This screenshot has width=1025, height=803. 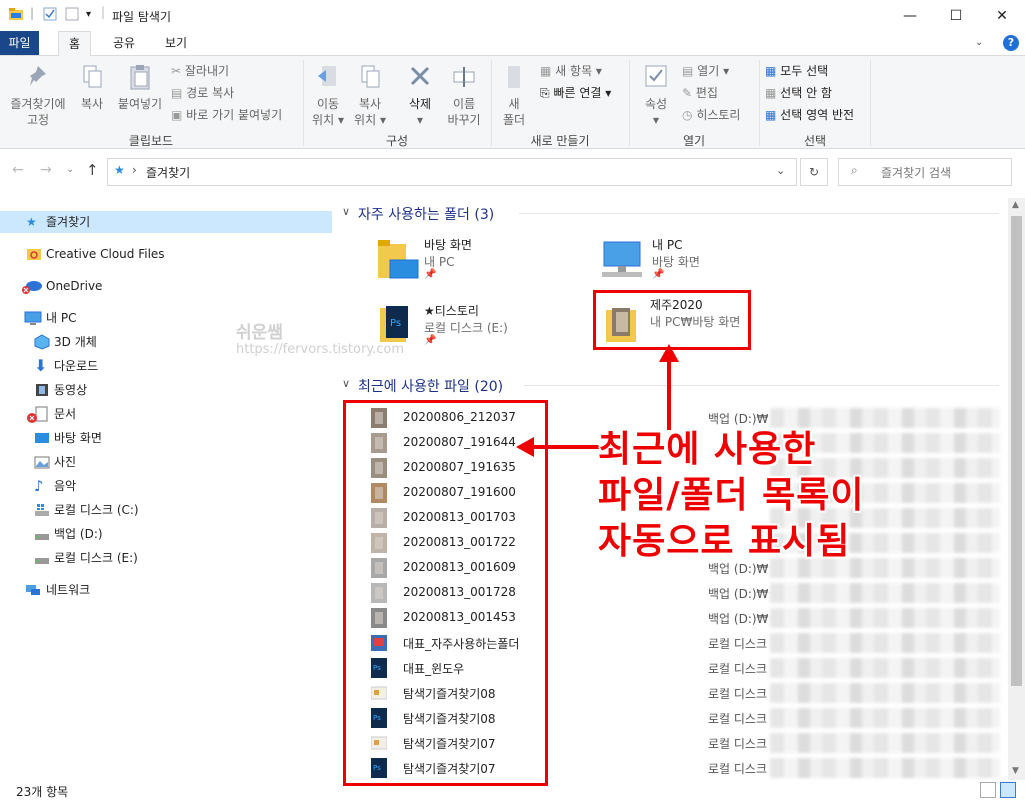 I want to click on copy-button: 복사, so click(x=92, y=87).